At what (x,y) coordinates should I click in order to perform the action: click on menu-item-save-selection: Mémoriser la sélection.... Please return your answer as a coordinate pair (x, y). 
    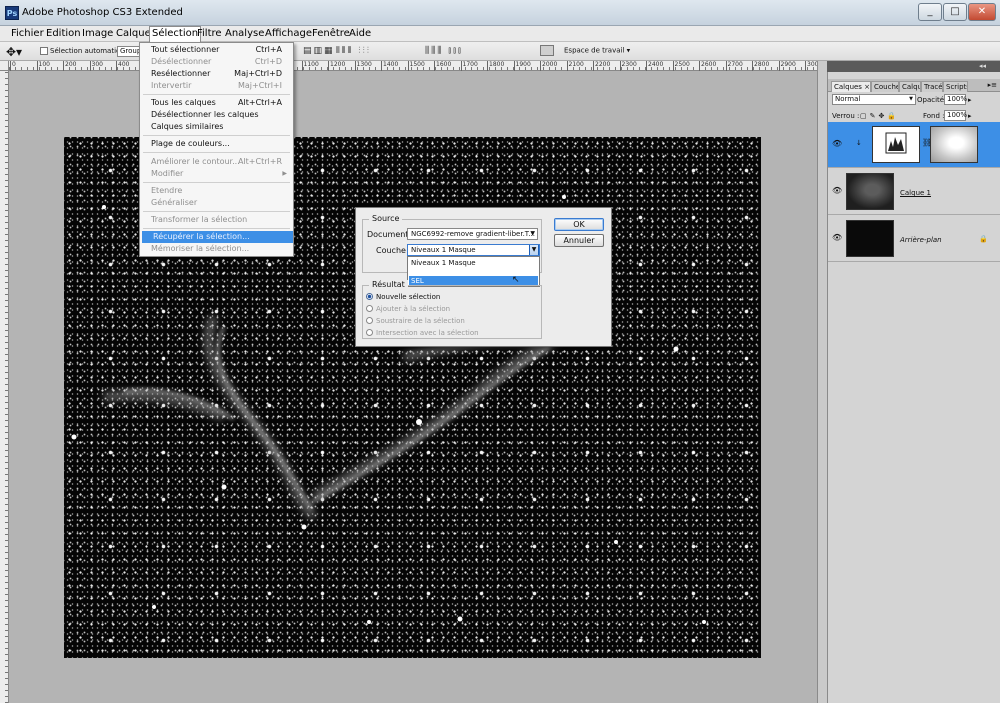
    Looking at the image, I should click on (200, 248).